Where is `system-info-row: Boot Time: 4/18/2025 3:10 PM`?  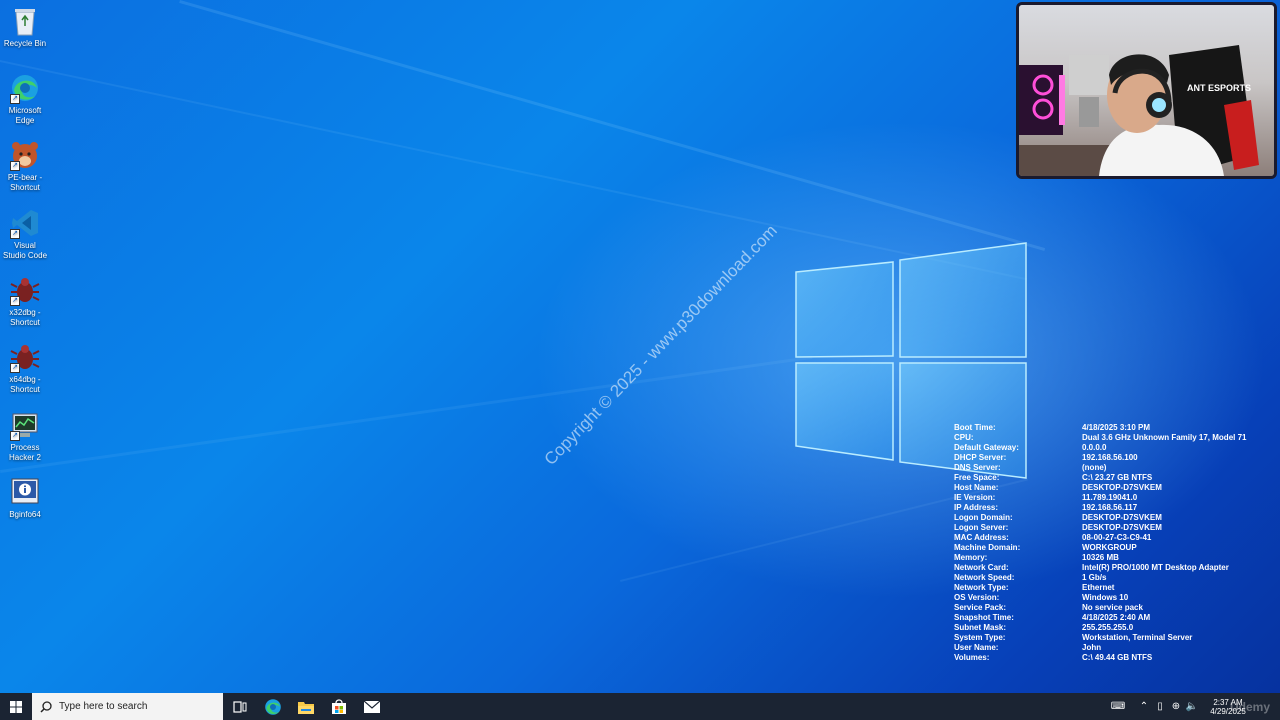 system-info-row: Boot Time: 4/18/2025 3:10 PM is located at coordinates (1100, 428).